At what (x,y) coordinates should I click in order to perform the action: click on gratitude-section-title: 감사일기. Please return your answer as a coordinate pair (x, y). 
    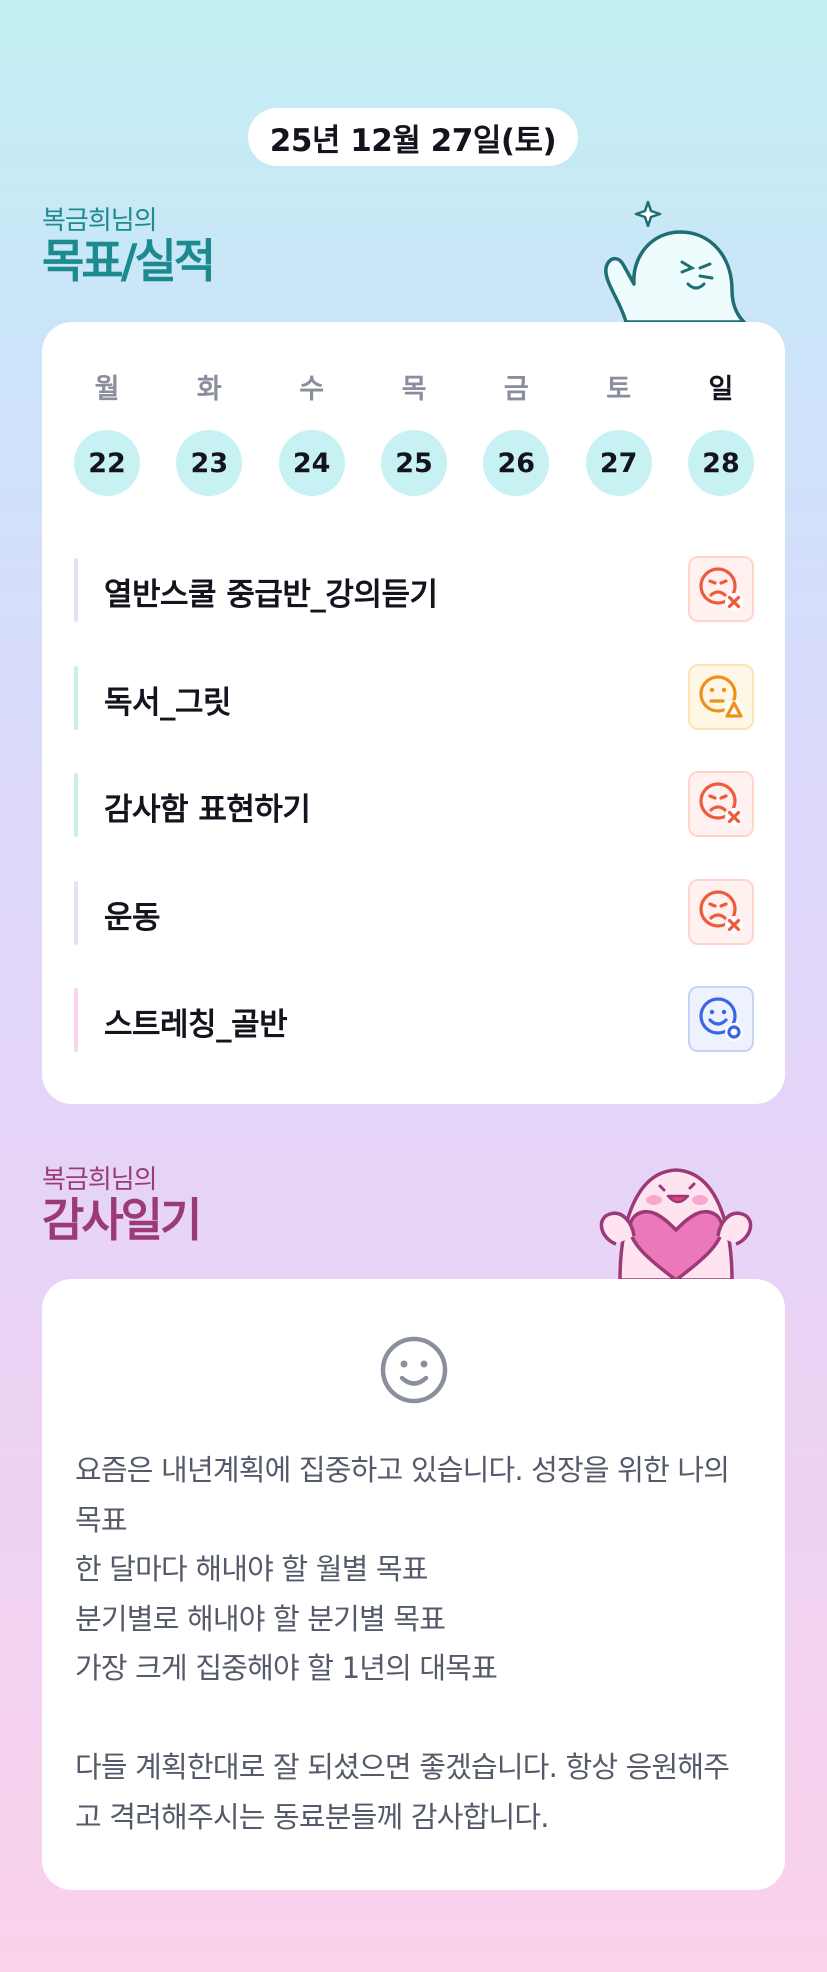
    Looking at the image, I should click on (122, 1220).